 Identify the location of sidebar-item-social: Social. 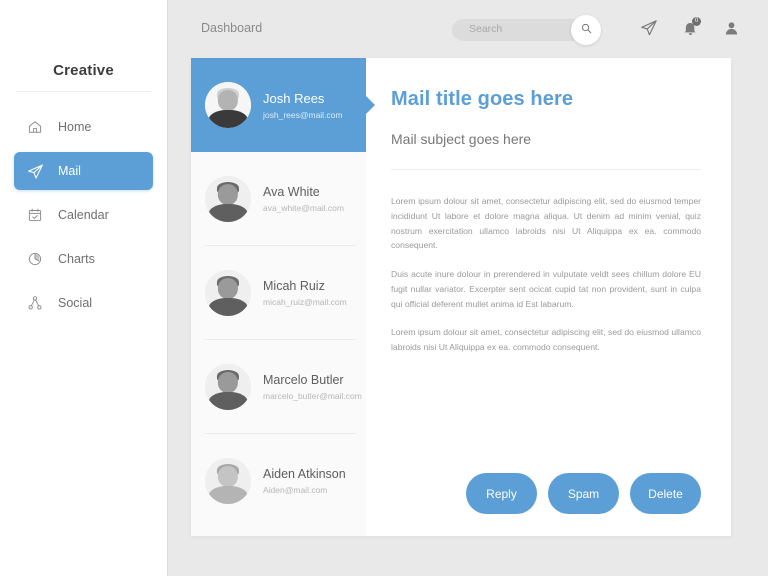
(83, 303).